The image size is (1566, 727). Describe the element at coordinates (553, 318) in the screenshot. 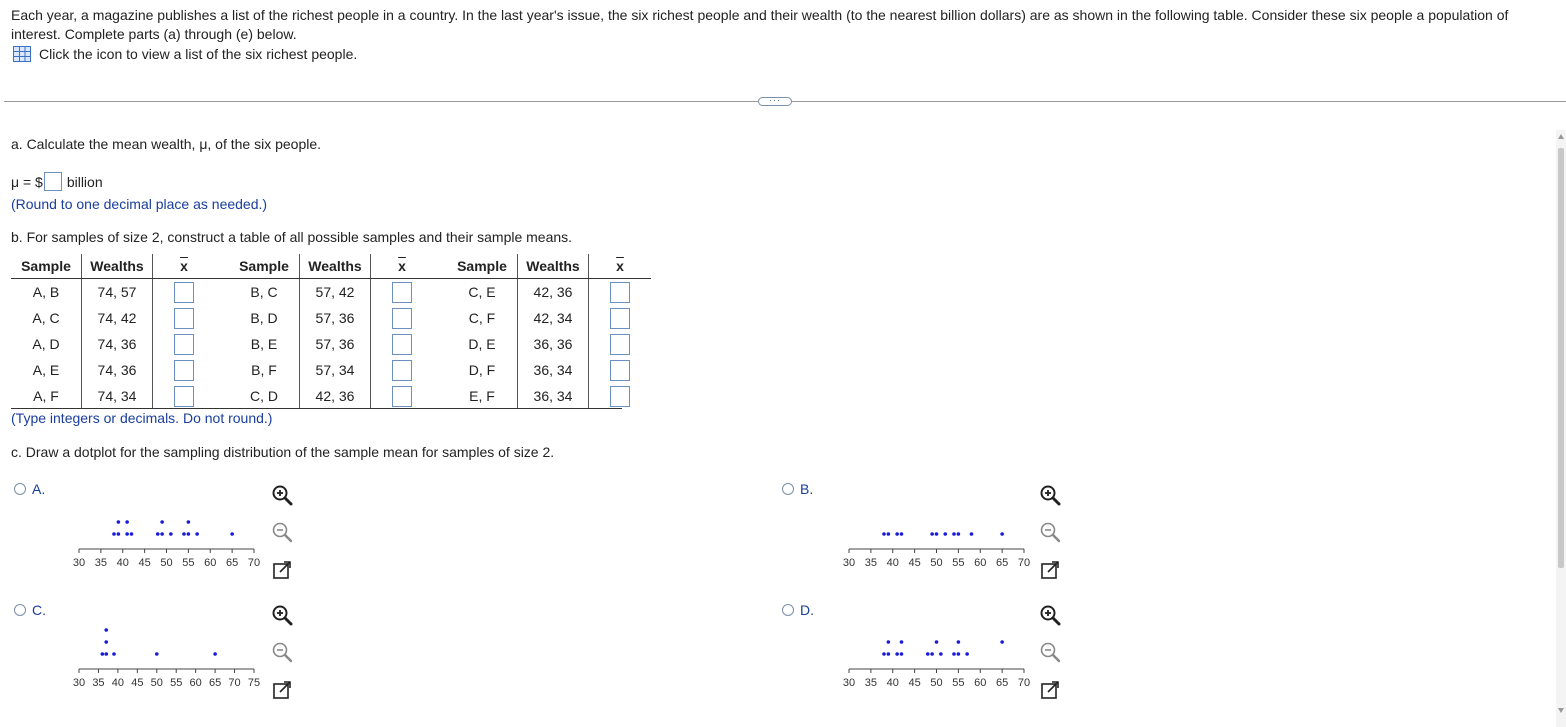

I see `wealths-cell: 42, 34` at that location.